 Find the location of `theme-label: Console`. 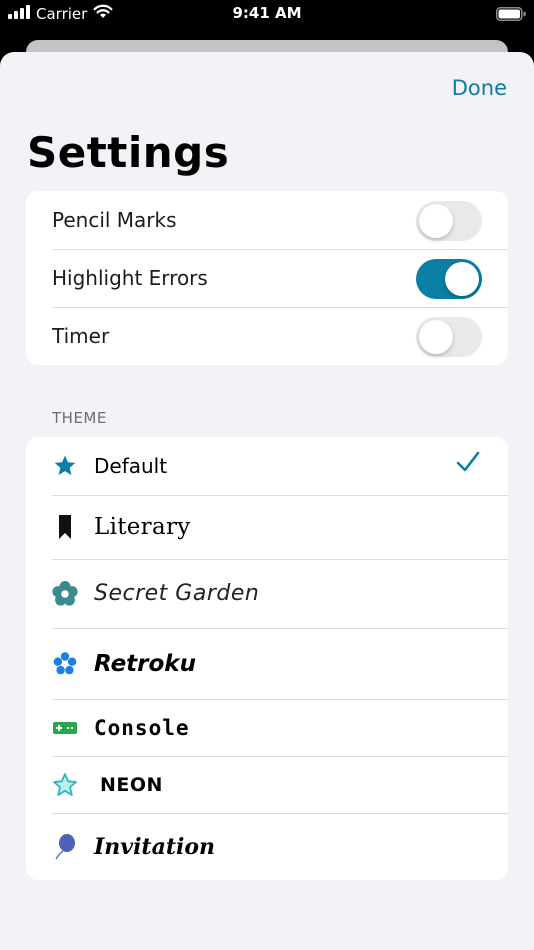

theme-label: Console is located at coordinates (142, 727).